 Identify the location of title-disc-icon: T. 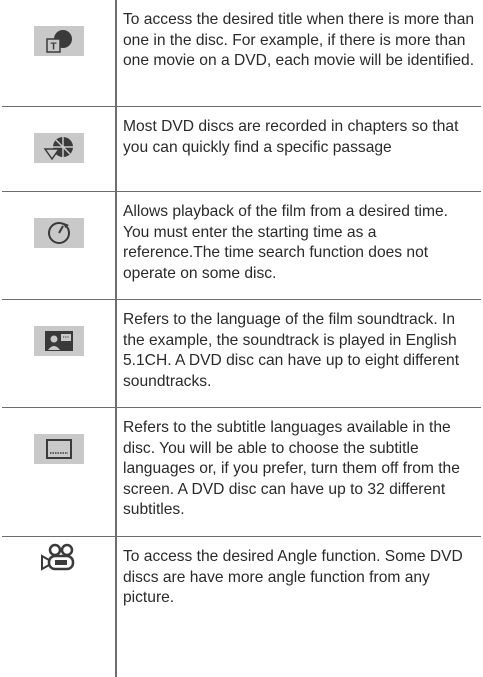
(58, 41).